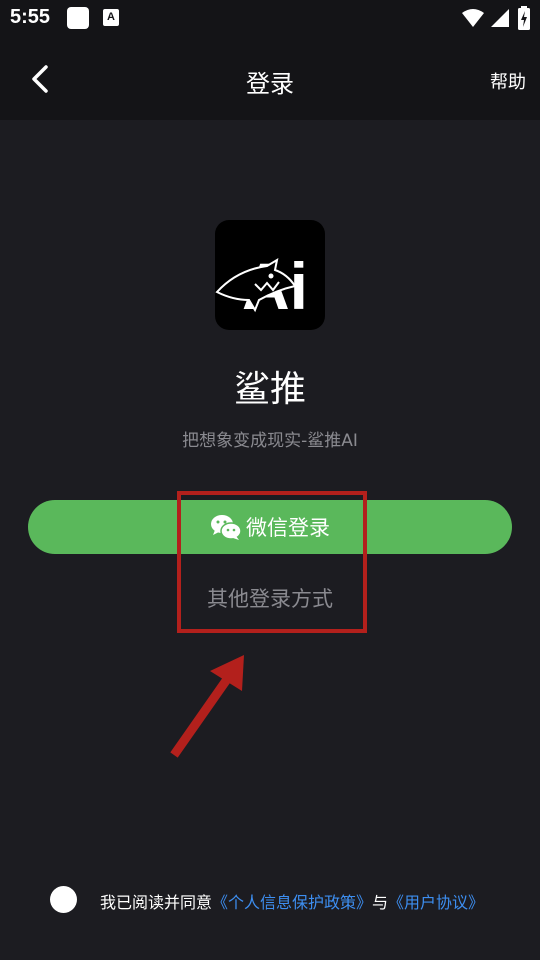 The width and height of the screenshot is (540, 960). I want to click on status-bar: 5:55 A, so click(270, 18).